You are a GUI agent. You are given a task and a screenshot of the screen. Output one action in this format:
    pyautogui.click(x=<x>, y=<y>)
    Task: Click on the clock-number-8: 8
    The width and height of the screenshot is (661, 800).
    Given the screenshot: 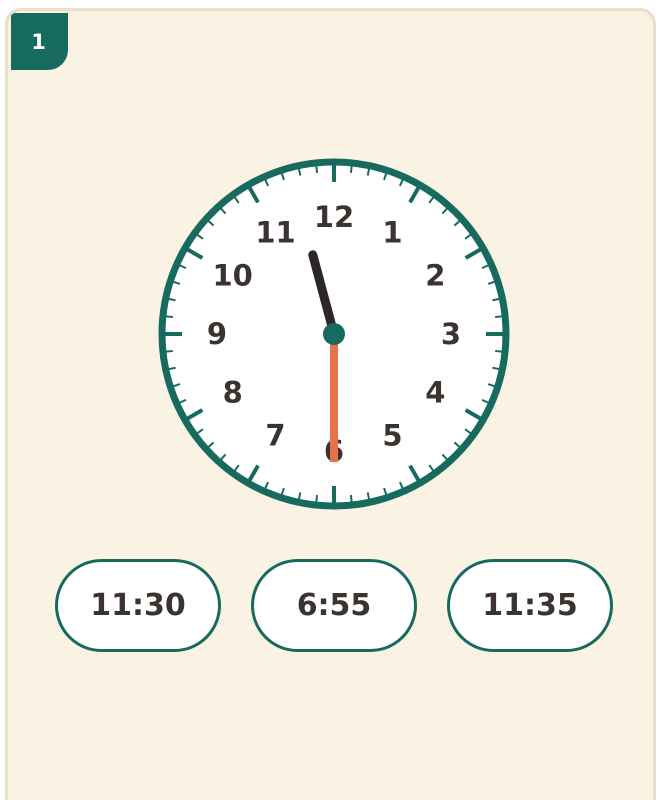 What is the action you would take?
    pyautogui.click(x=233, y=393)
    